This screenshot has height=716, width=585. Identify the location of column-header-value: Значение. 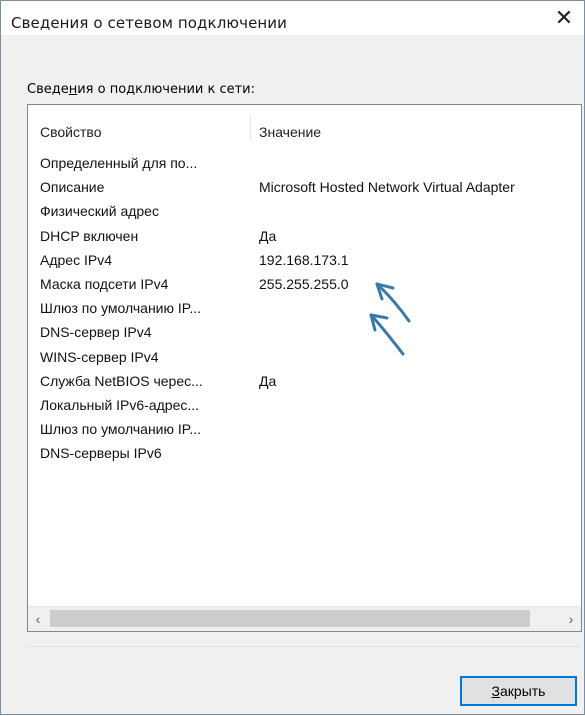
(290, 132).